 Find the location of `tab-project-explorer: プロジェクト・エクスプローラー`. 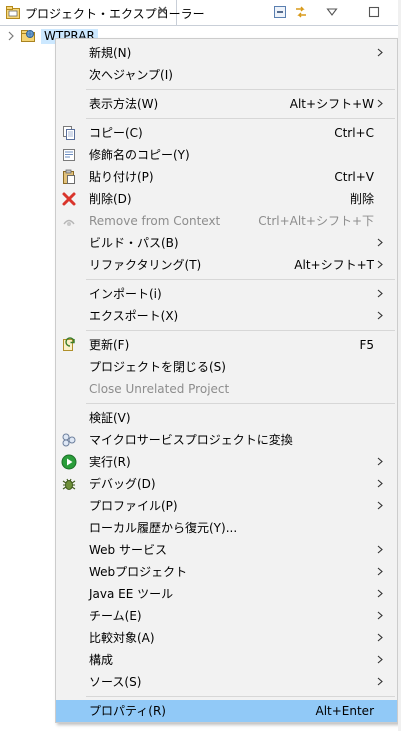

tab-project-explorer: プロジェクト・エクスプローラー is located at coordinates (102, 12).